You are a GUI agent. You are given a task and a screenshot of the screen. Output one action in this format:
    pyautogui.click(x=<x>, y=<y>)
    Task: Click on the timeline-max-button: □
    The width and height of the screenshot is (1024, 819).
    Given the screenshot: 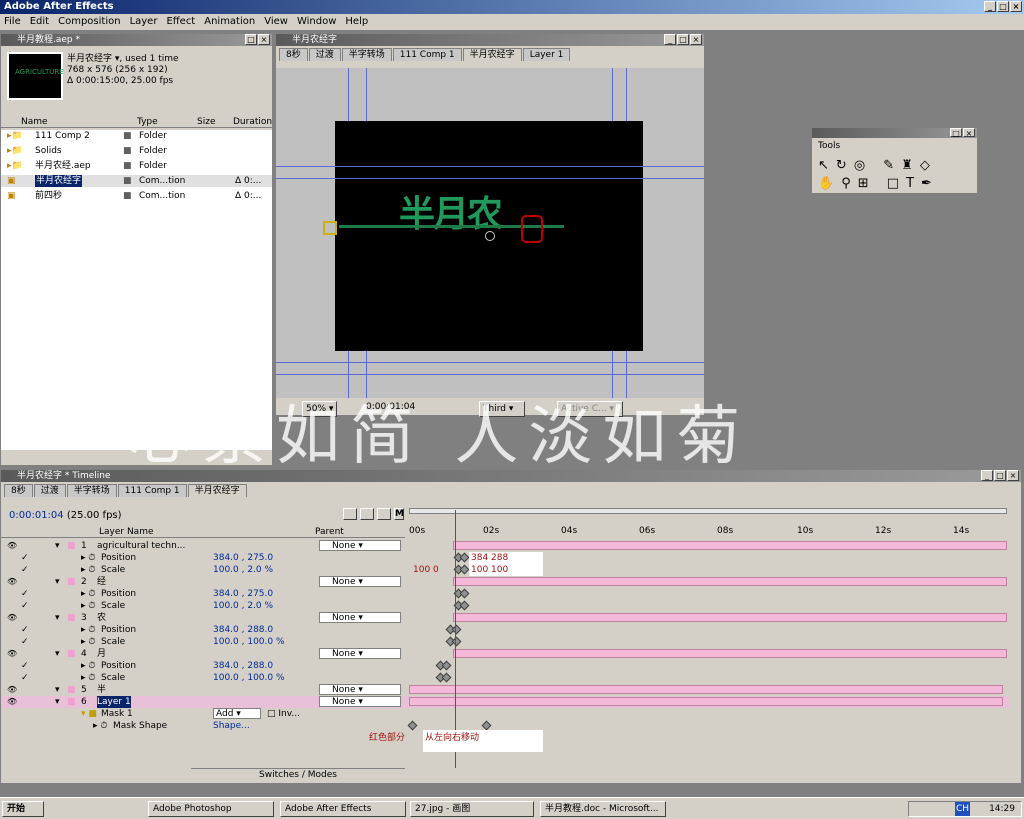 What is the action you would take?
    pyautogui.click(x=1000, y=475)
    